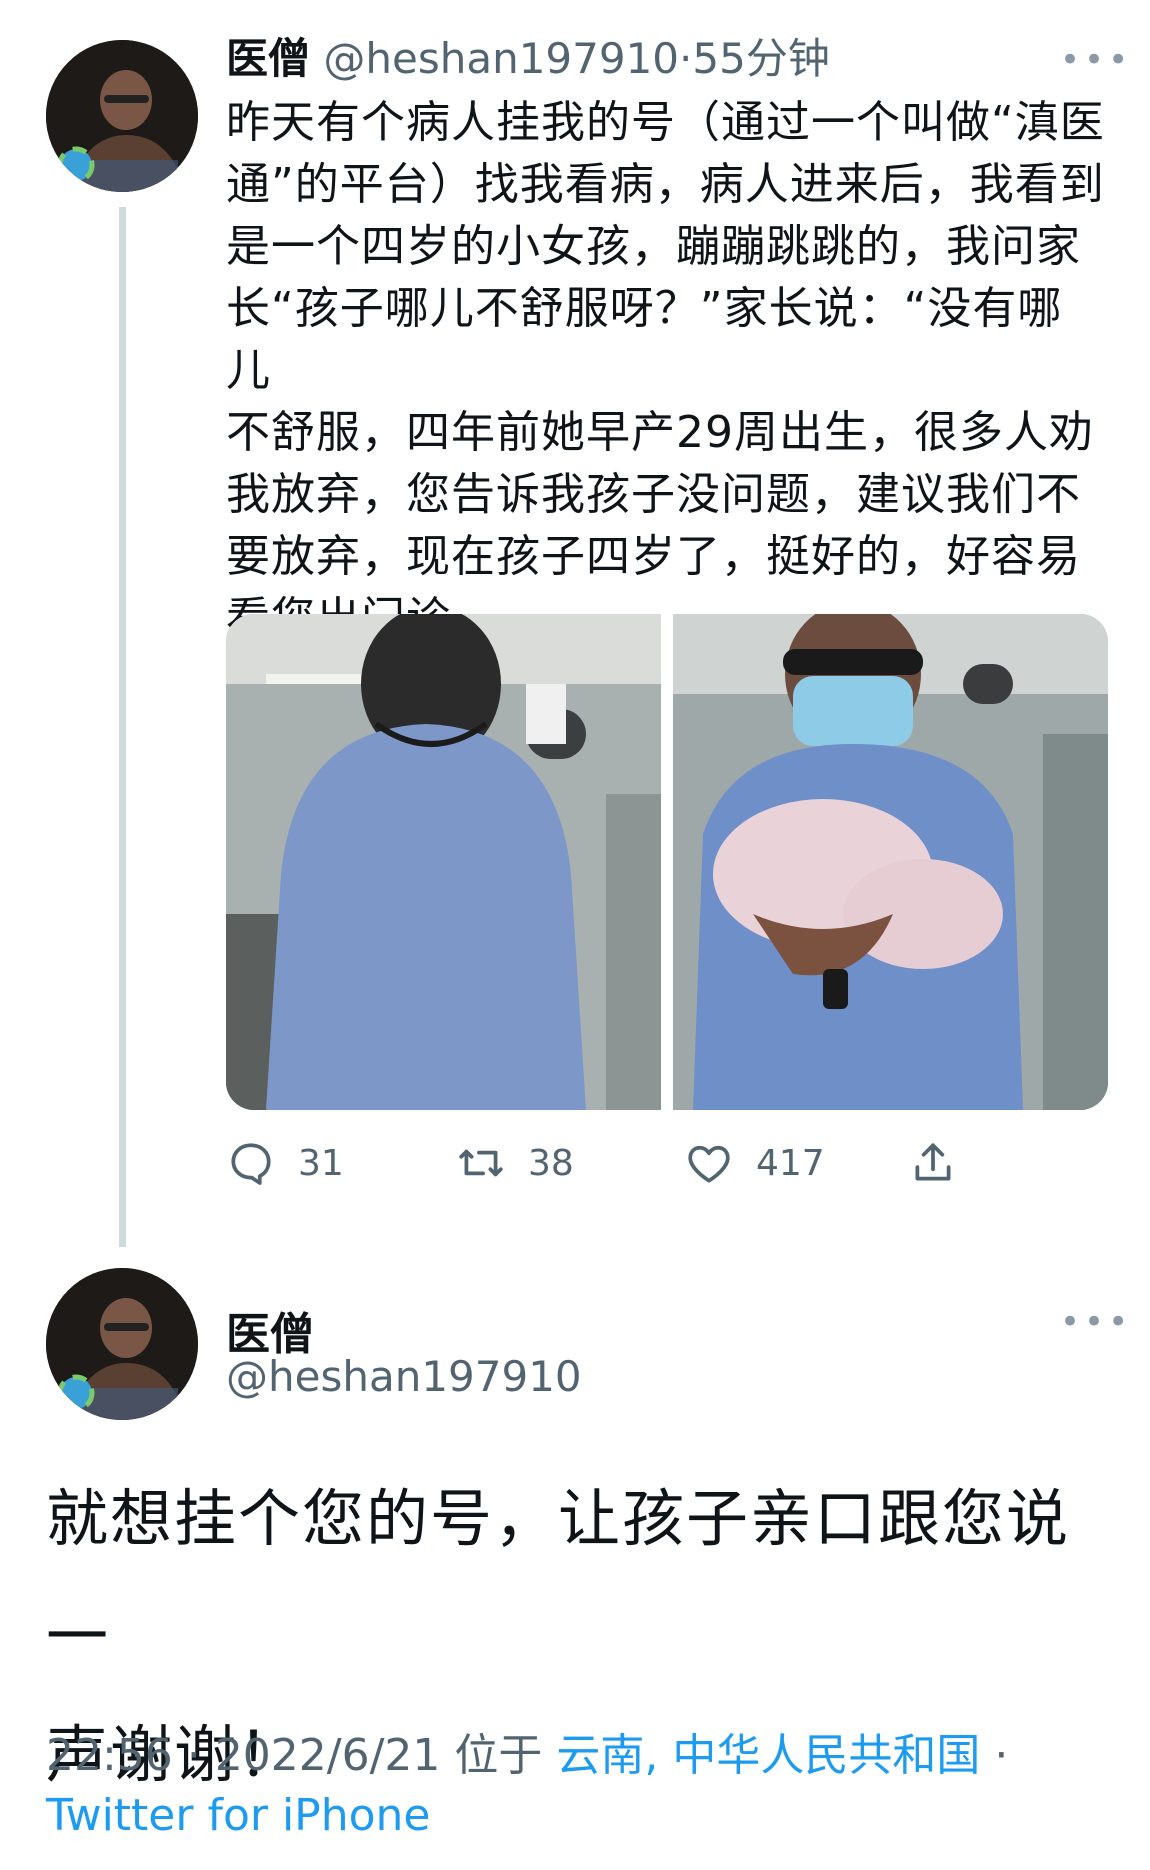  What do you see at coordinates (709, 1164) in the screenshot?
I see `like-icon` at bounding box center [709, 1164].